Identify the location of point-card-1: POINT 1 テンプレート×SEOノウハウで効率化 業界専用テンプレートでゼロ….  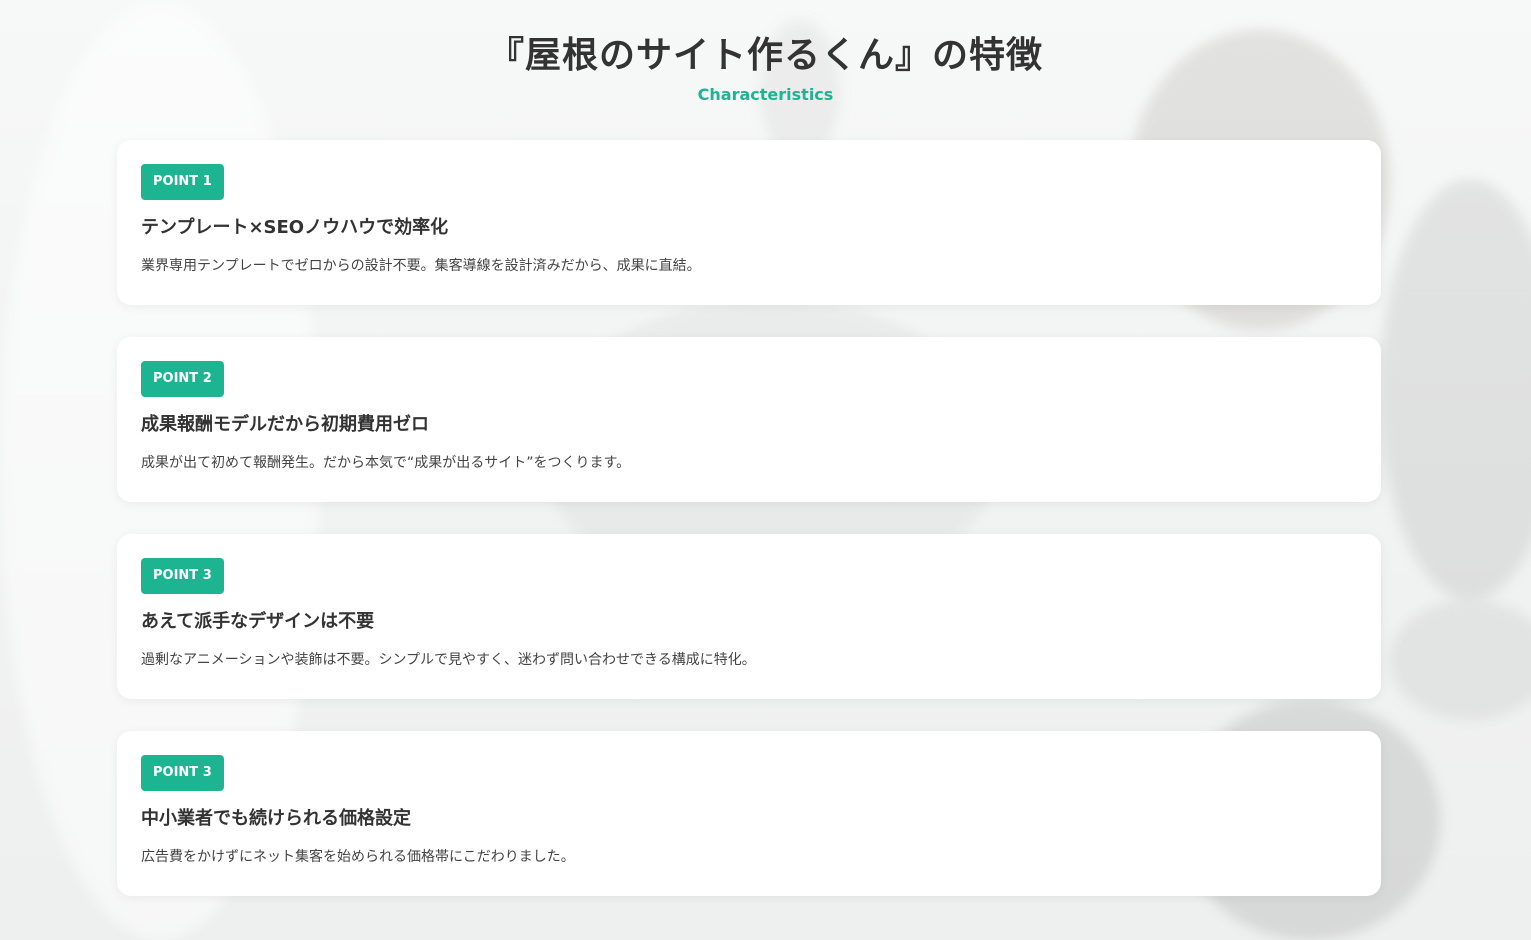
(749, 222).